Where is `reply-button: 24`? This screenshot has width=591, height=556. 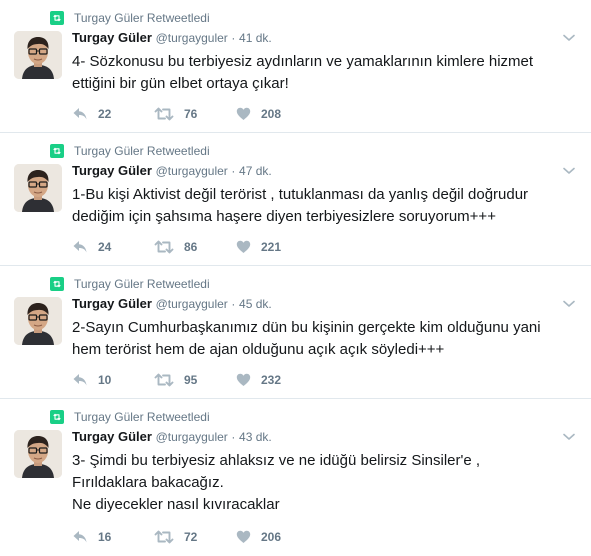 reply-button: 24 is located at coordinates (113, 247).